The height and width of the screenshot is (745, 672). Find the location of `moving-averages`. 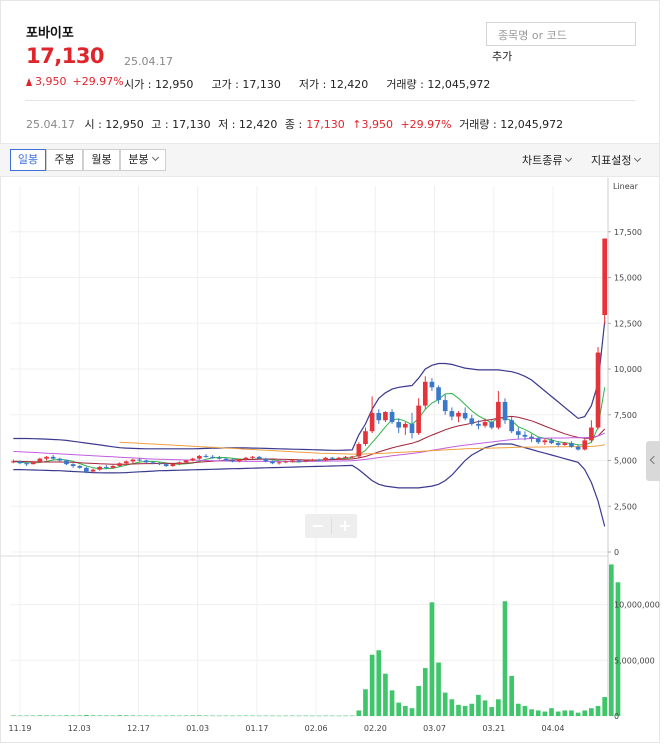

moving-averages is located at coordinates (309, 428).